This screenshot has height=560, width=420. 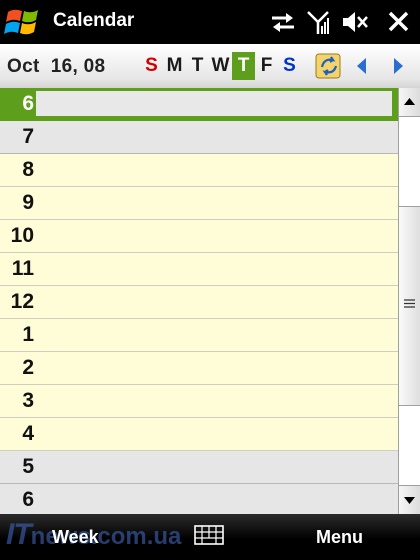 I want to click on vertical-scrollbar, so click(x=409, y=301).